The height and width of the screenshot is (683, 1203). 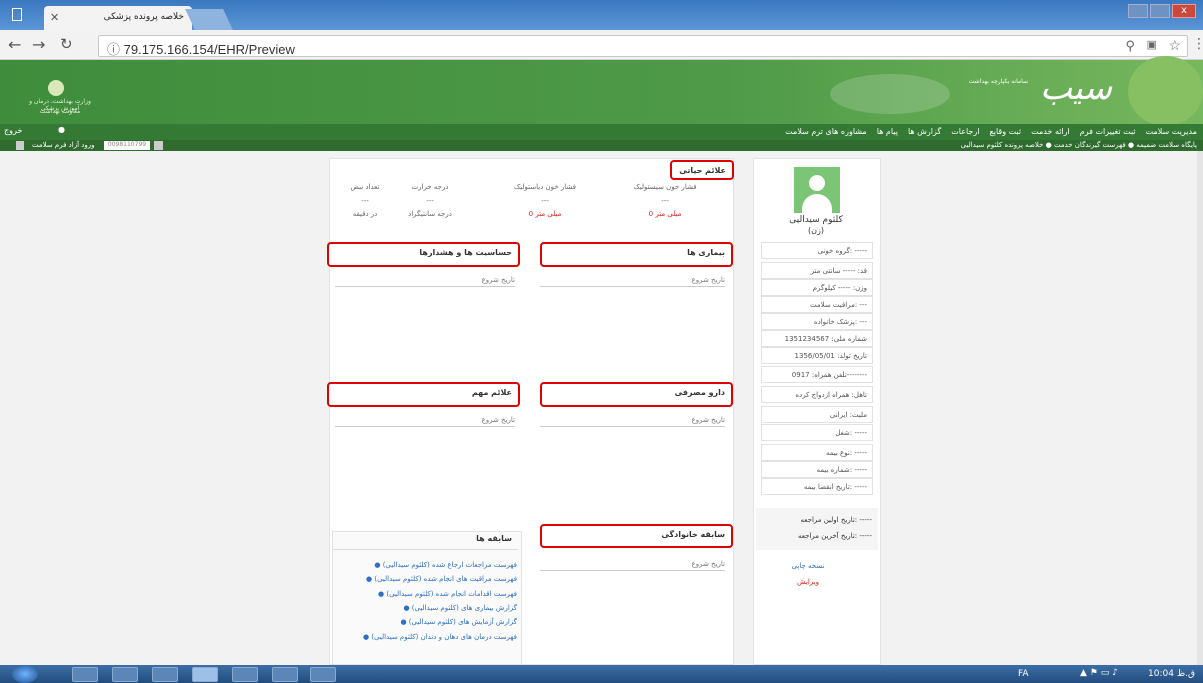 What do you see at coordinates (1200, 408) in the screenshot?
I see `page-scrollbar` at bounding box center [1200, 408].